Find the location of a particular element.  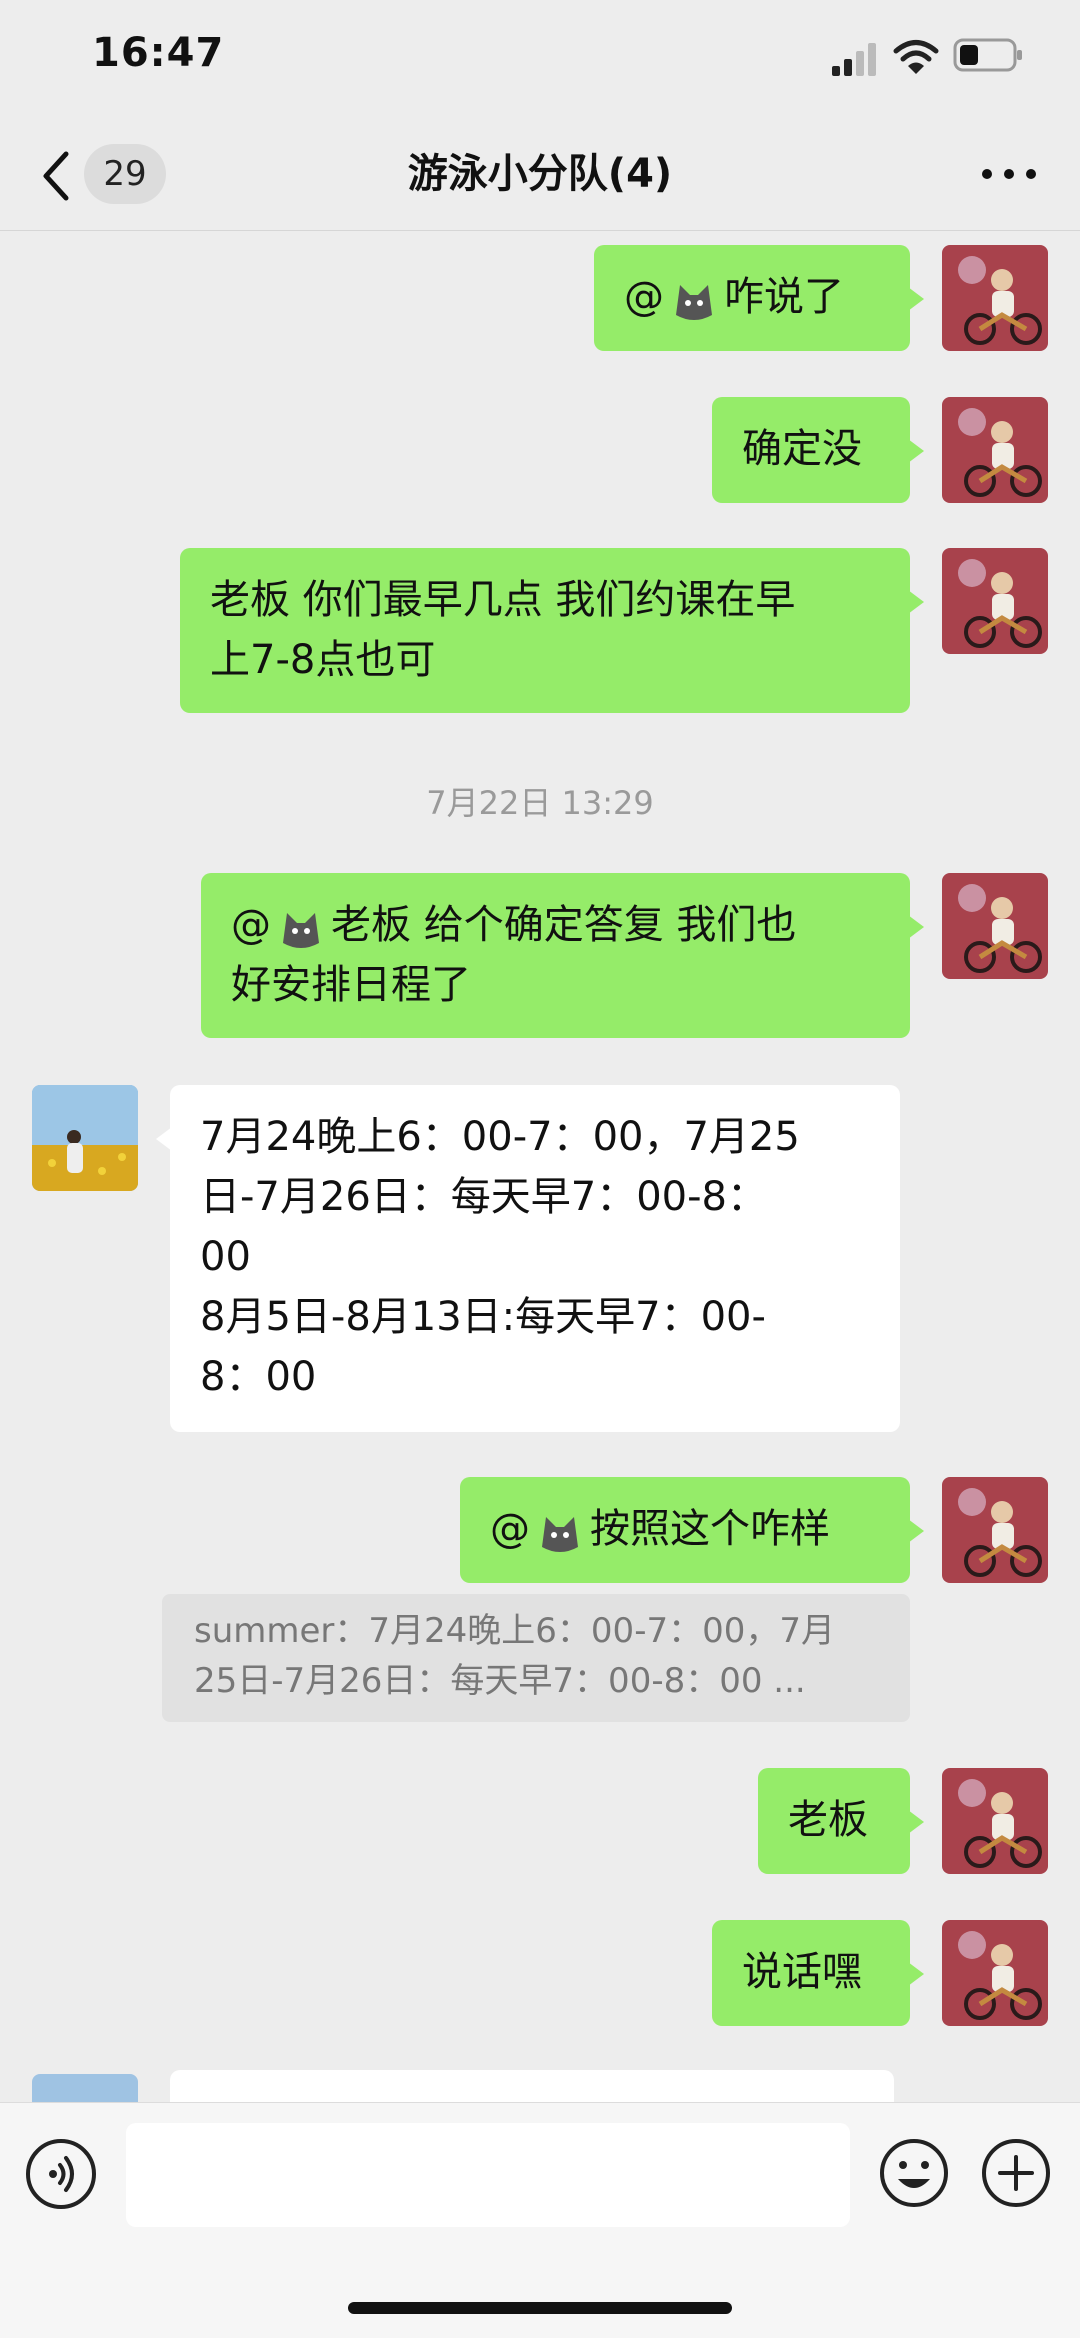

nav-bar: 29 游泳小分队(4) is located at coordinates (540, 175).